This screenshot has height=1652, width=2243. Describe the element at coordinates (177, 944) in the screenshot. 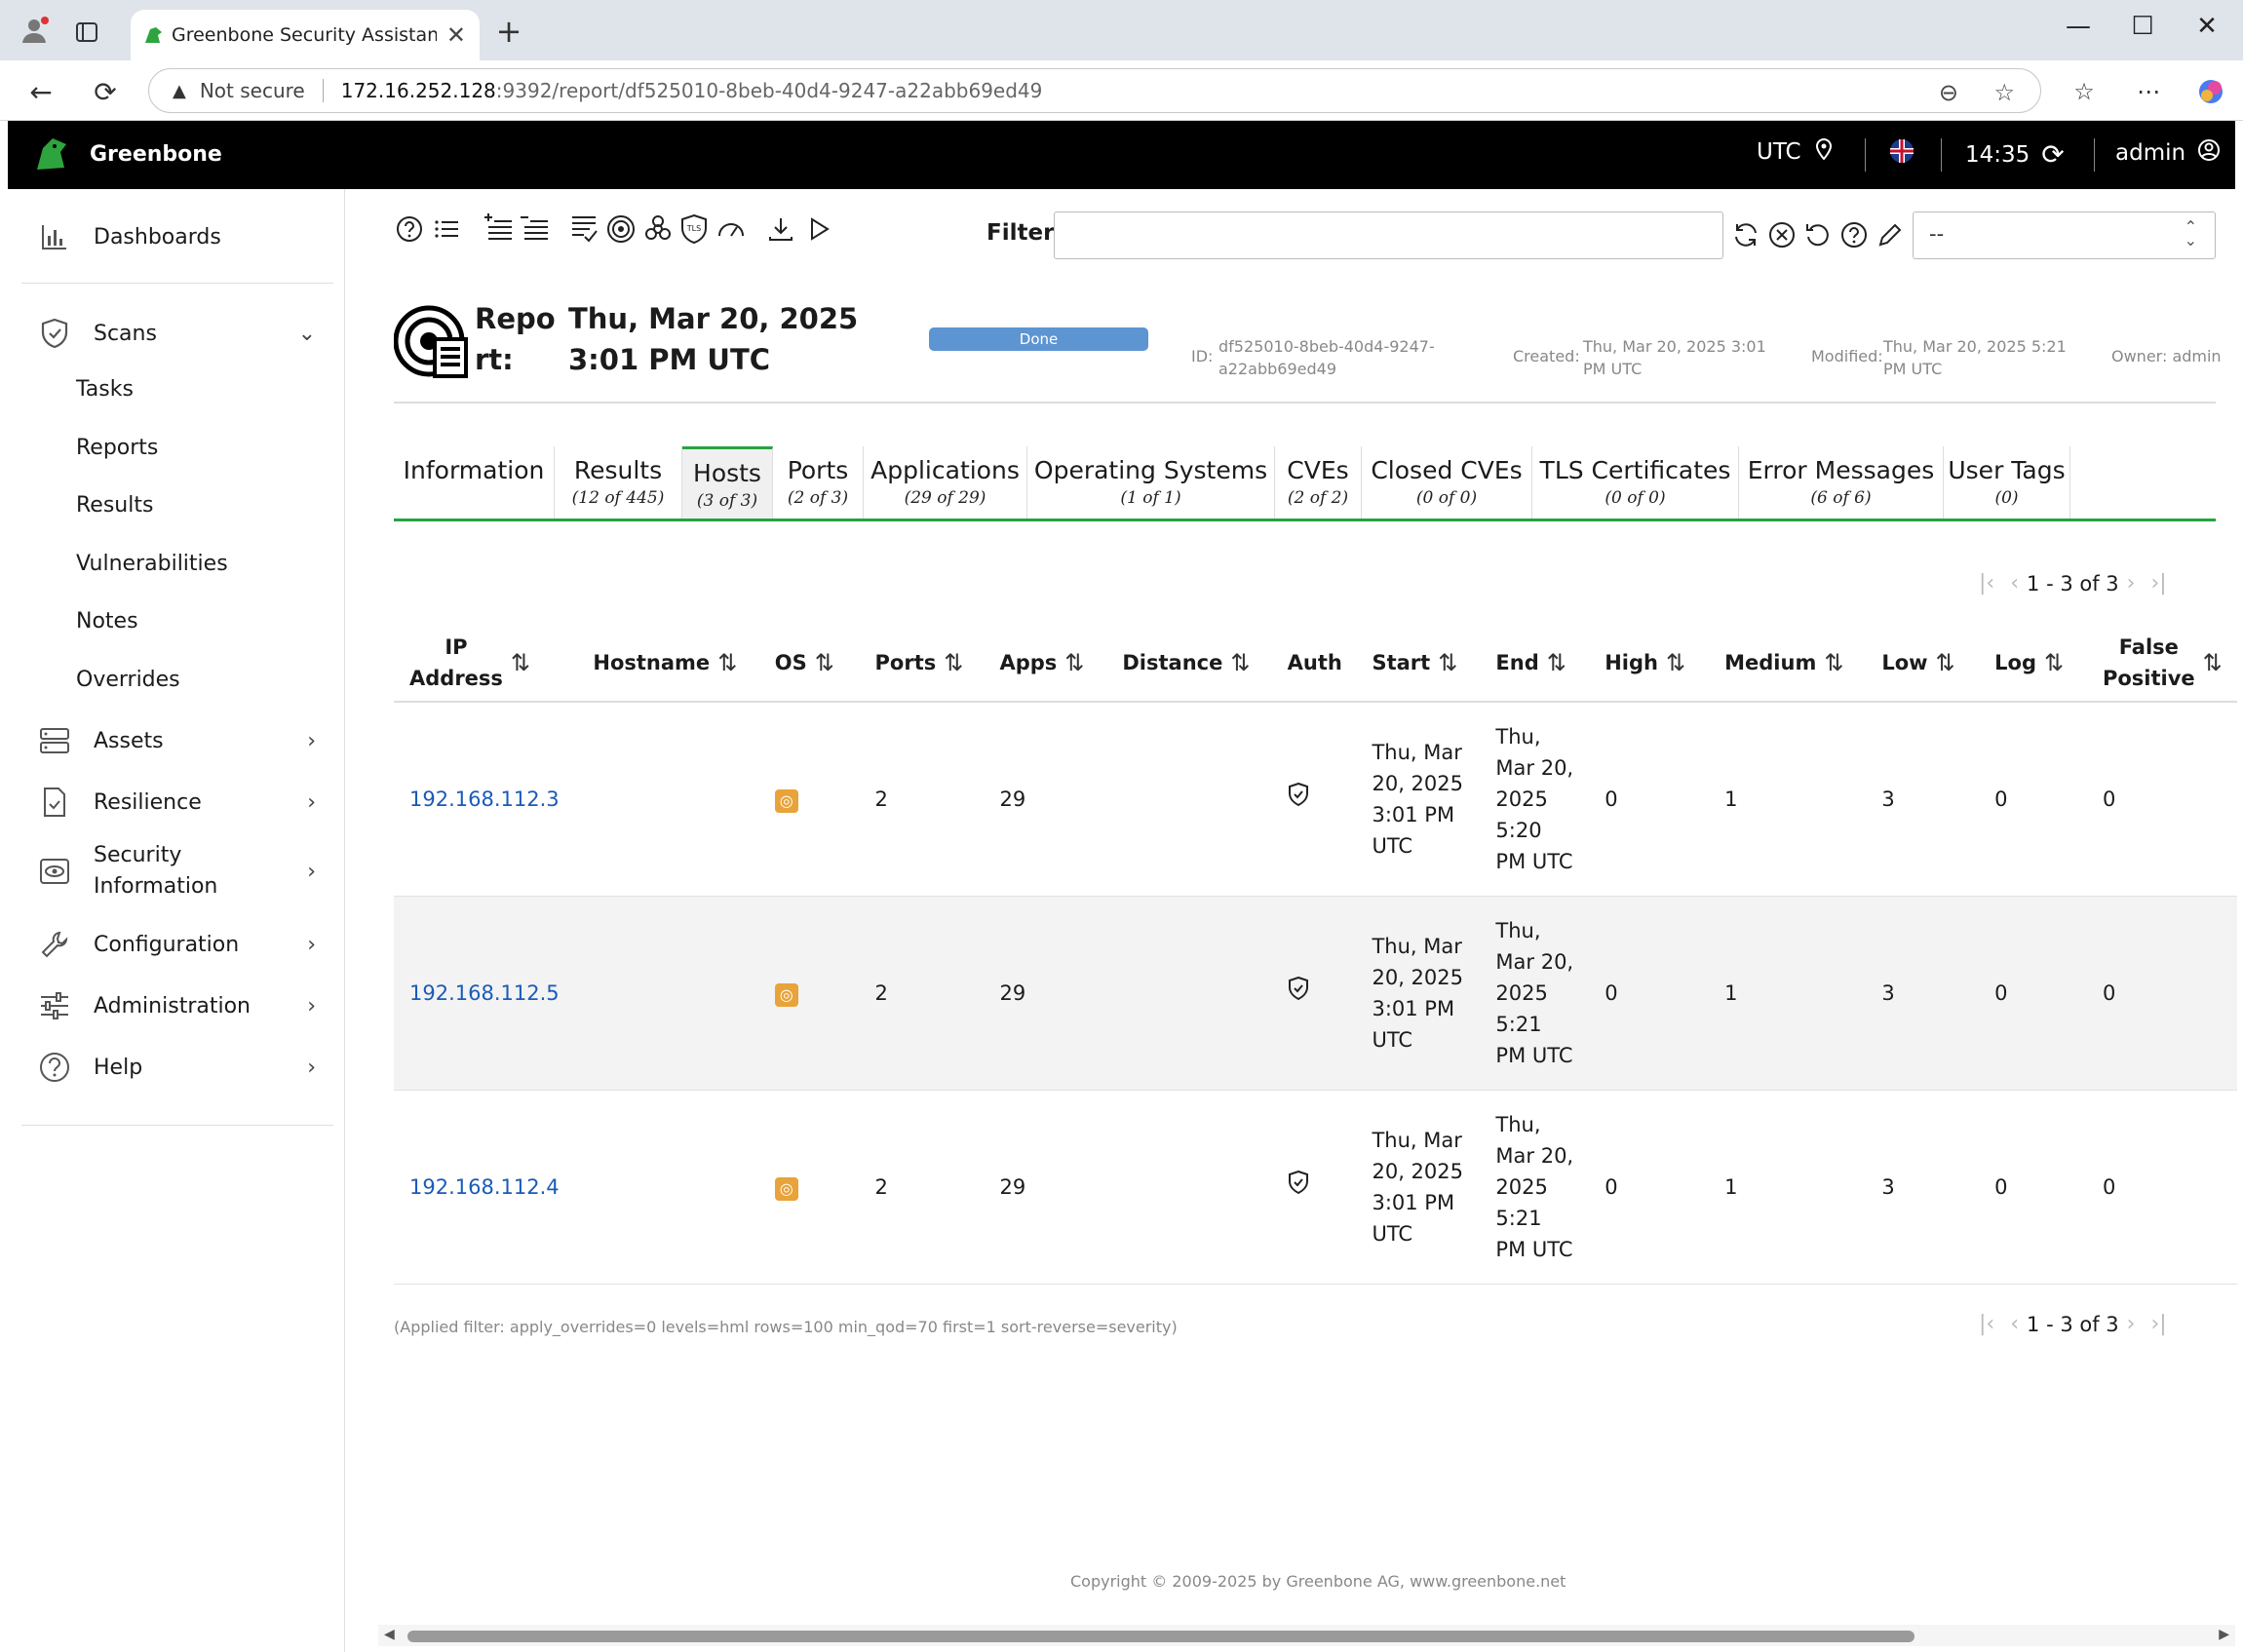

I see `menu-configuration: Configuration ›` at that location.